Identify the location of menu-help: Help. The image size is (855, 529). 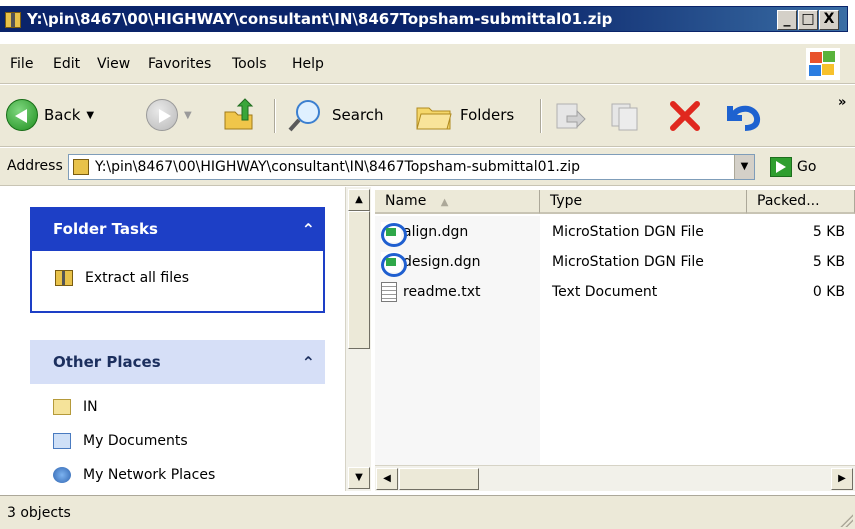
(308, 64).